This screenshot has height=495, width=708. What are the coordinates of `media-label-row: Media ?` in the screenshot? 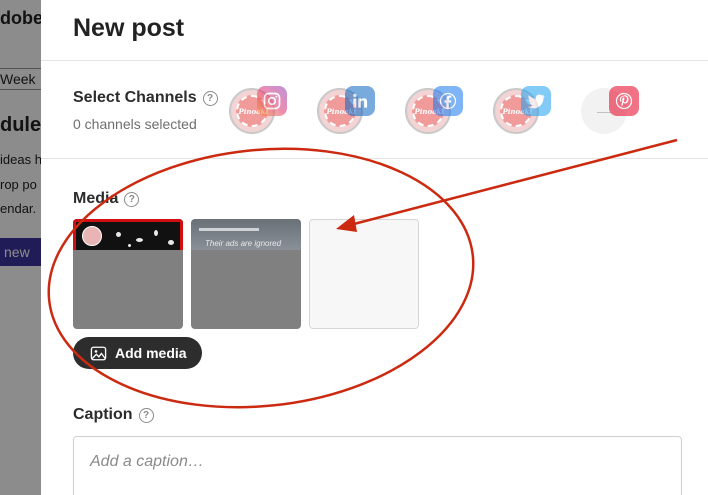 It's located at (106, 199).